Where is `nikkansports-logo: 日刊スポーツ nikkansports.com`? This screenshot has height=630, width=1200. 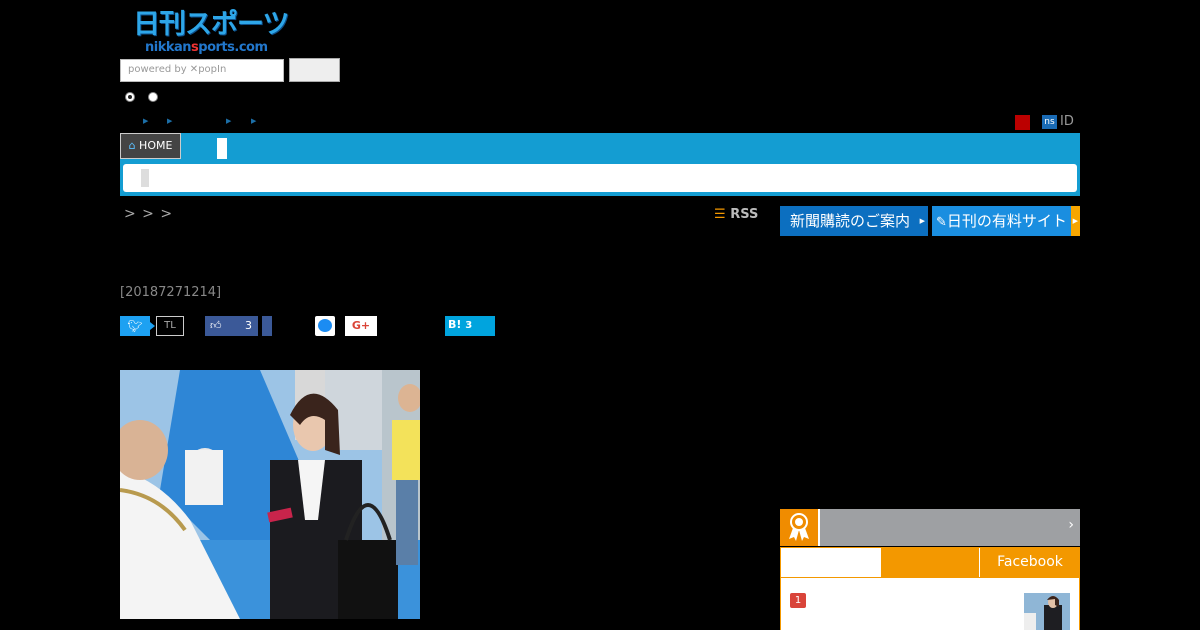
nikkansports-logo: 日刊スポーツ nikkansports.com is located at coordinates (211, 32).